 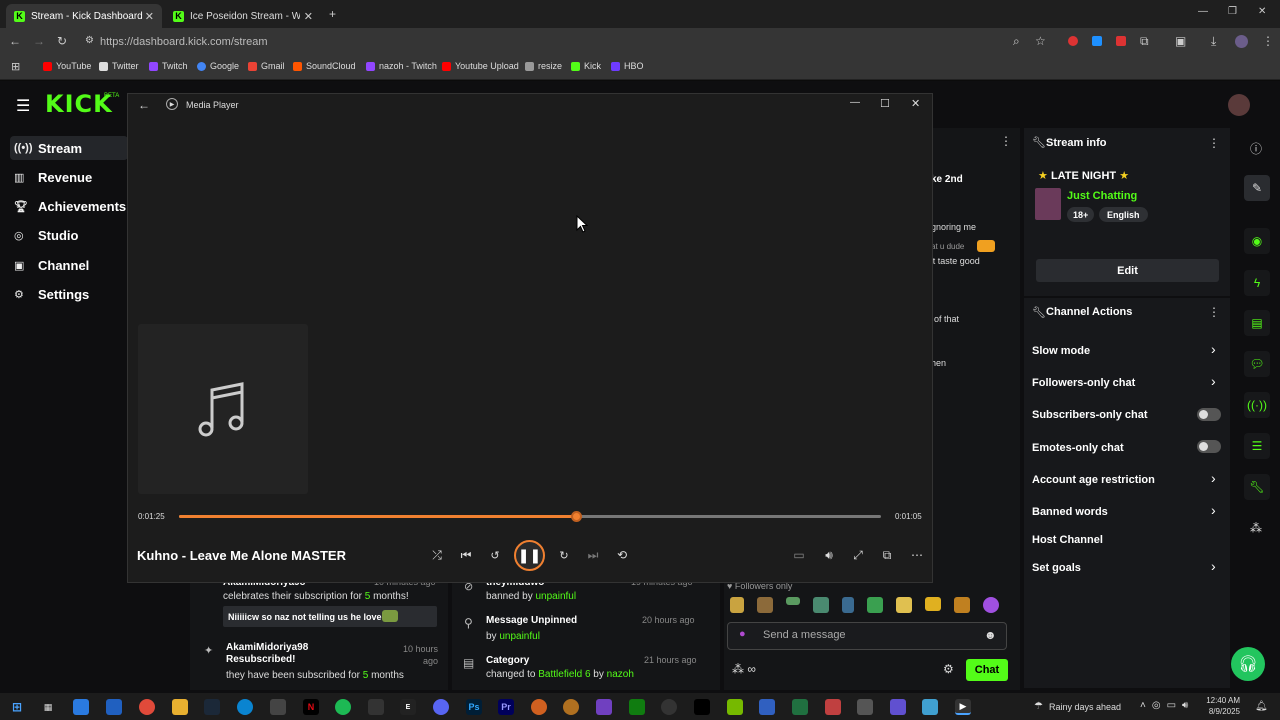 What do you see at coordinates (114, 707) in the screenshot?
I see `store-icon` at bounding box center [114, 707].